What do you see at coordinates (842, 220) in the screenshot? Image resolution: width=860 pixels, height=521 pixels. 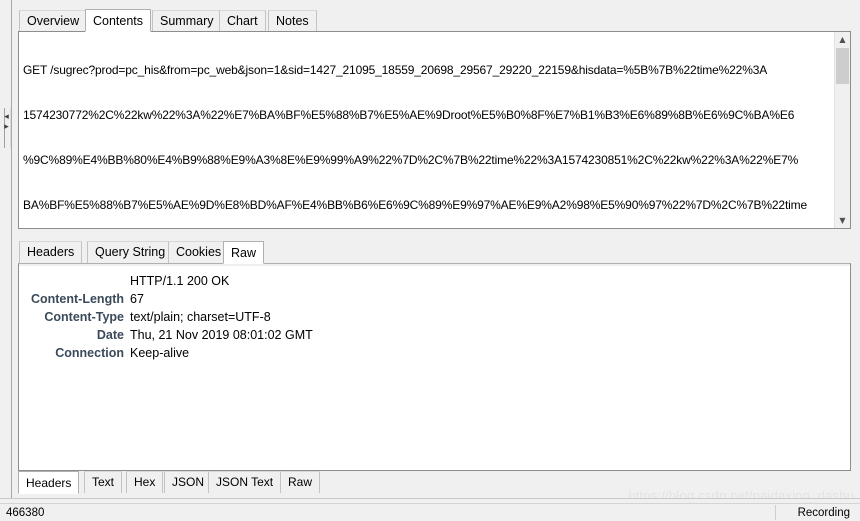 I see `scroll-down-icon: ▼` at bounding box center [842, 220].